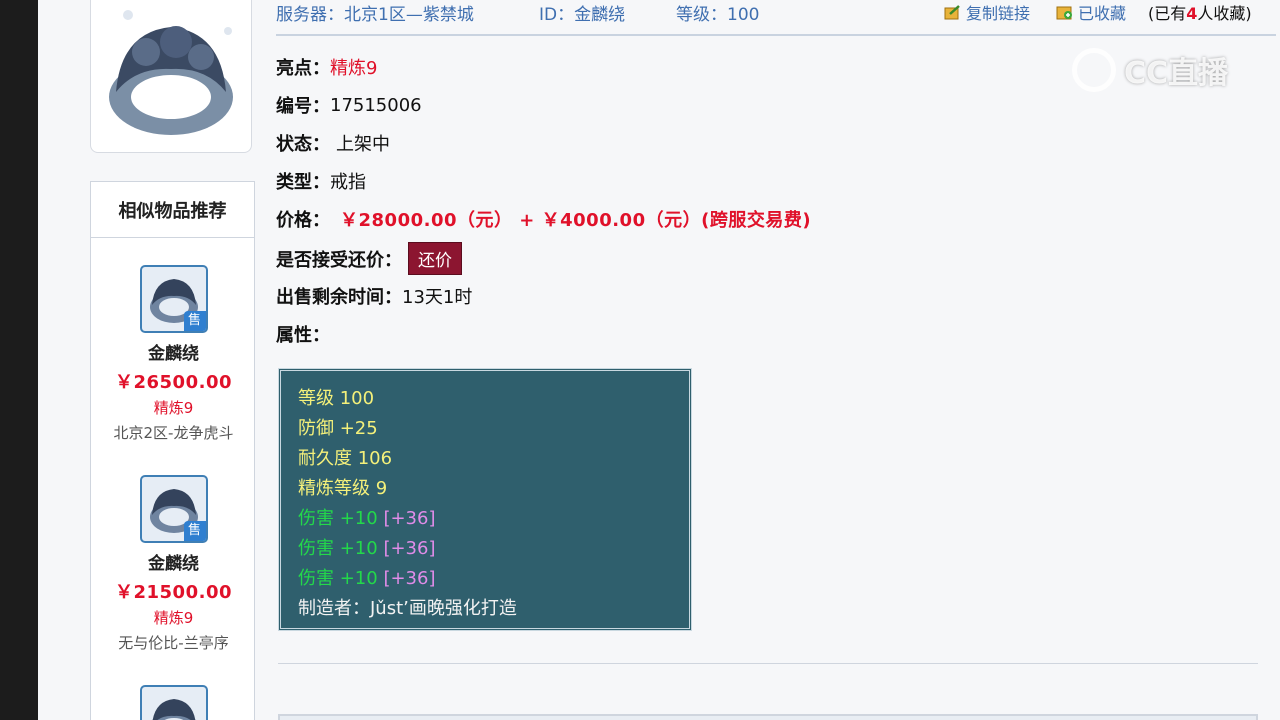 This screenshot has height=720, width=1280. Describe the element at coordinates (1102, 13) in the screenshot. I see `favorite-label: 已收藏` at that location.